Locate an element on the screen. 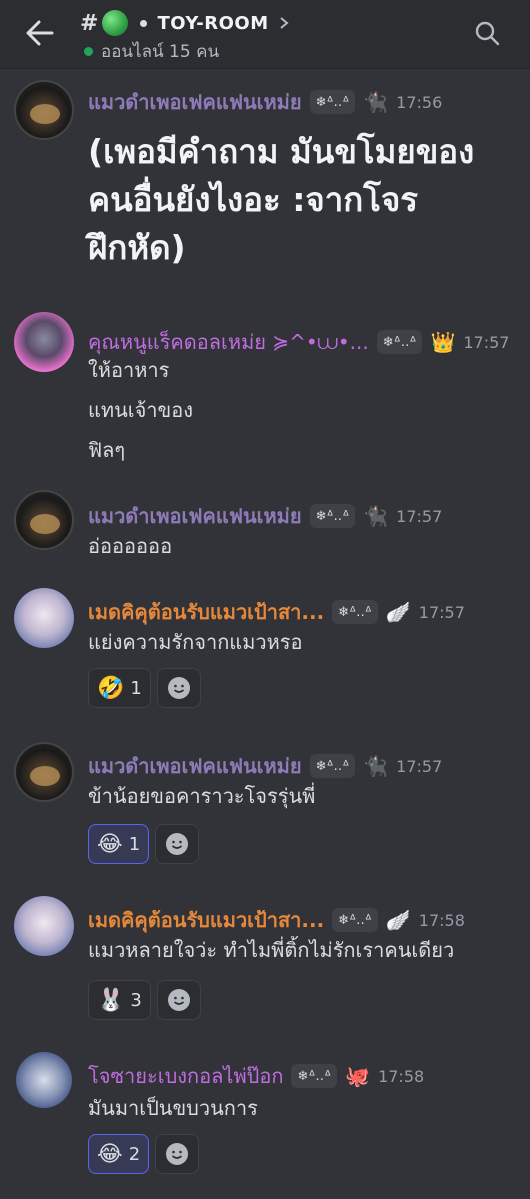 This screenshot has width=530, height=1199. reaction-button: 🤣 1 is located at coordinates (119, 688).